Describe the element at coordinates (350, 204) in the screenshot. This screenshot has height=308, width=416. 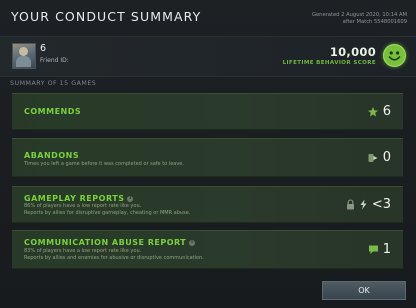
I see `lock-icon` at that location.